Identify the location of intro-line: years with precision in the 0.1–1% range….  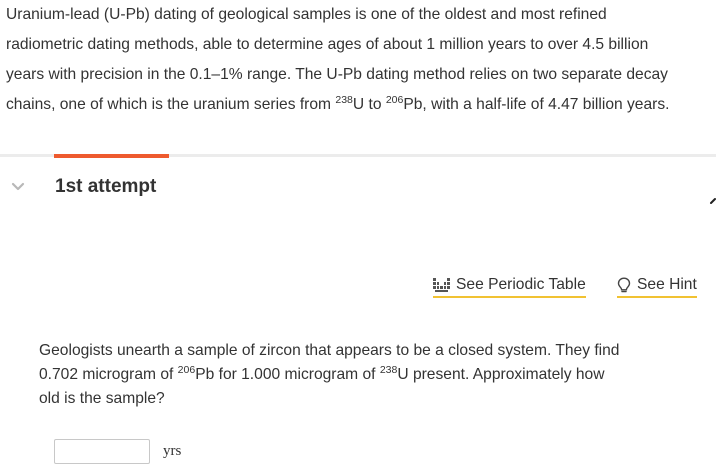
(337, 74).